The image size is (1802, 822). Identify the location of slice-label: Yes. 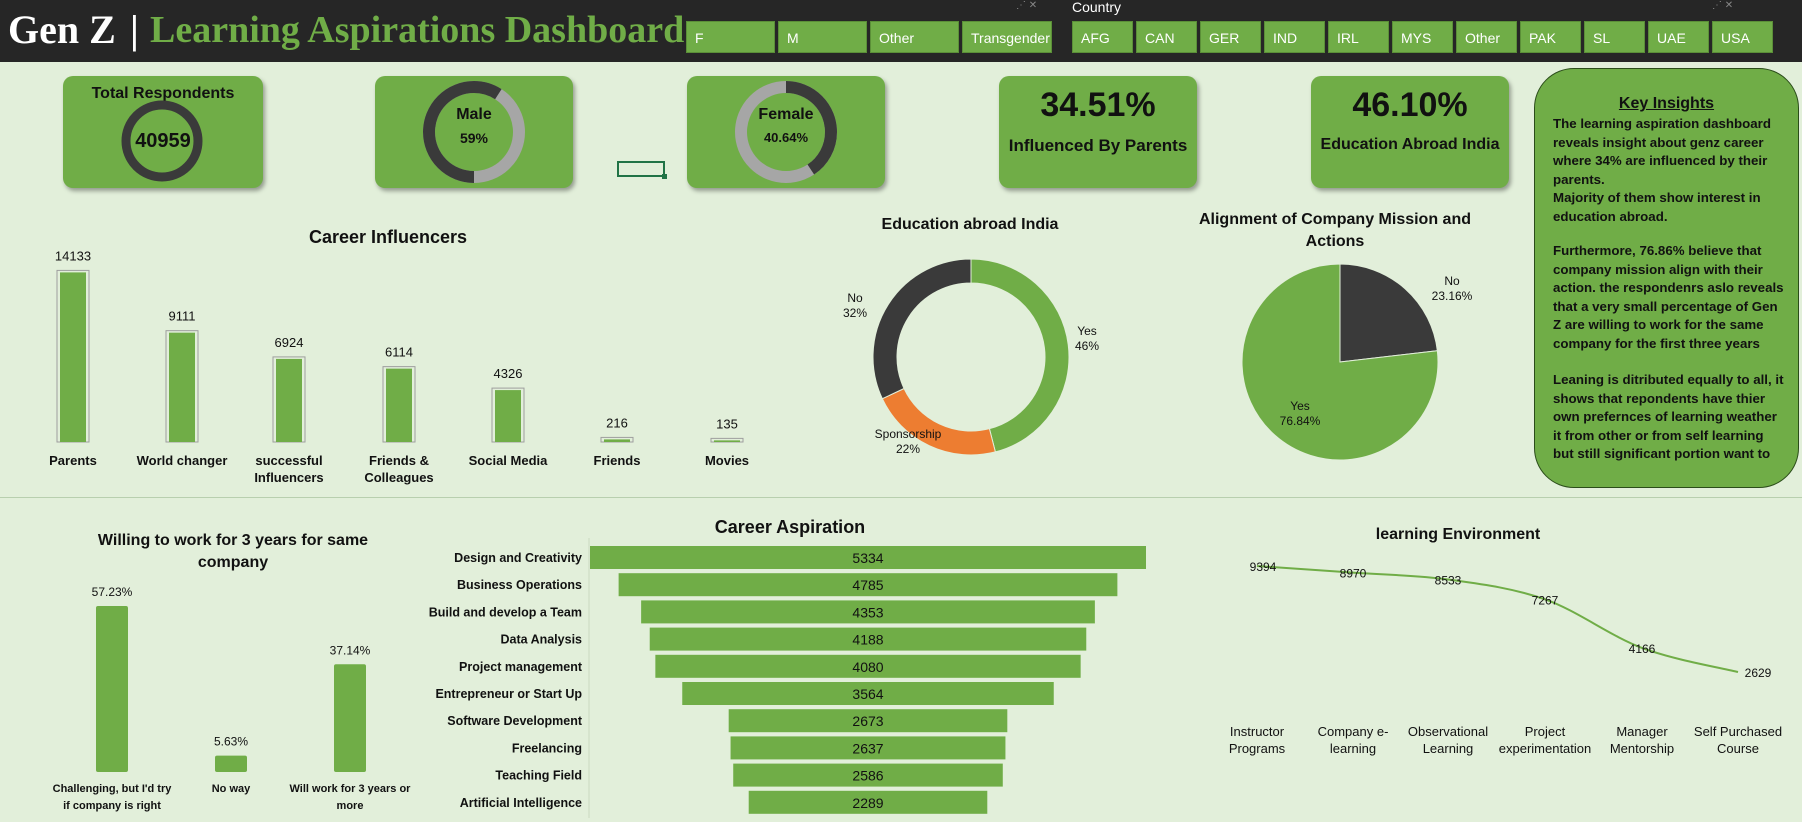
(1087, 331).